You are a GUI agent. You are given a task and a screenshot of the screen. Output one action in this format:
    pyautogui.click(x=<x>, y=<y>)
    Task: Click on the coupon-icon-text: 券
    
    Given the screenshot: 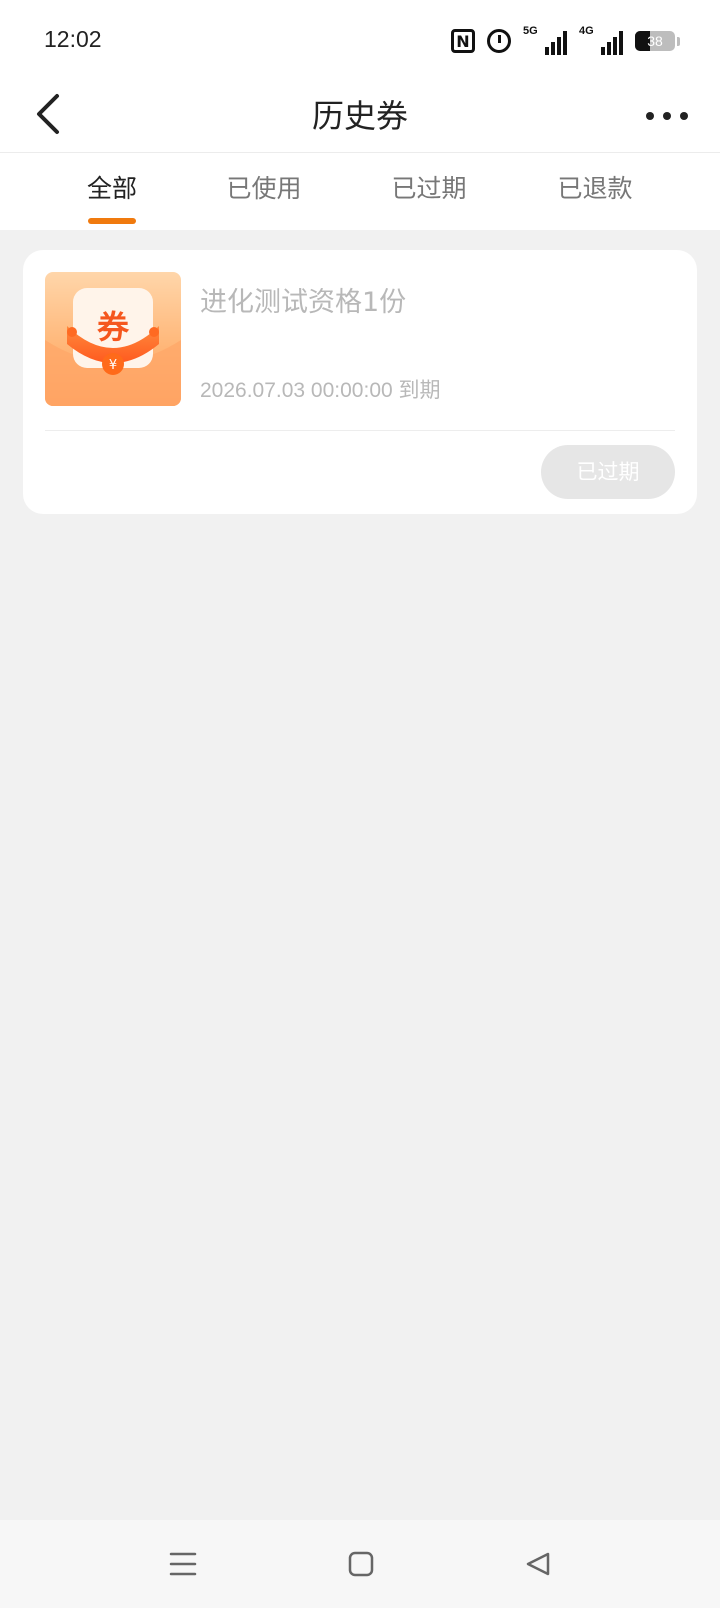 What is the action you would take?
    pyautogui.click(x=113, y=327)
    